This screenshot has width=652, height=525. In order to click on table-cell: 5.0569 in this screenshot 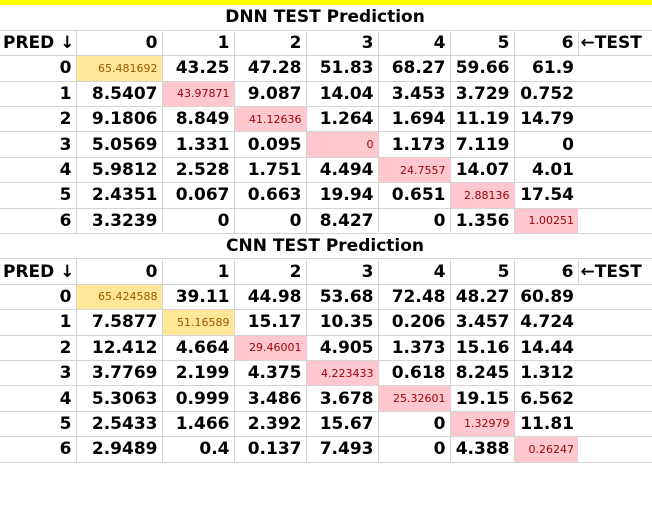, I will do `click(119, 144)`.